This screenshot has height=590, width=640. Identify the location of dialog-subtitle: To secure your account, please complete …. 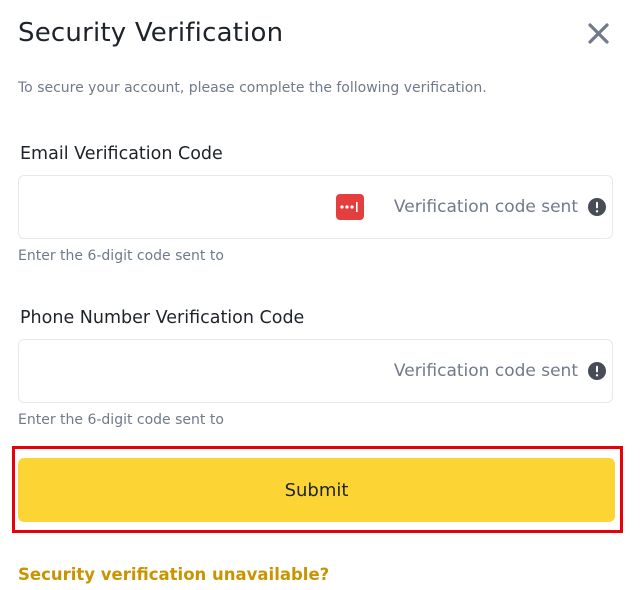
(252, 88).